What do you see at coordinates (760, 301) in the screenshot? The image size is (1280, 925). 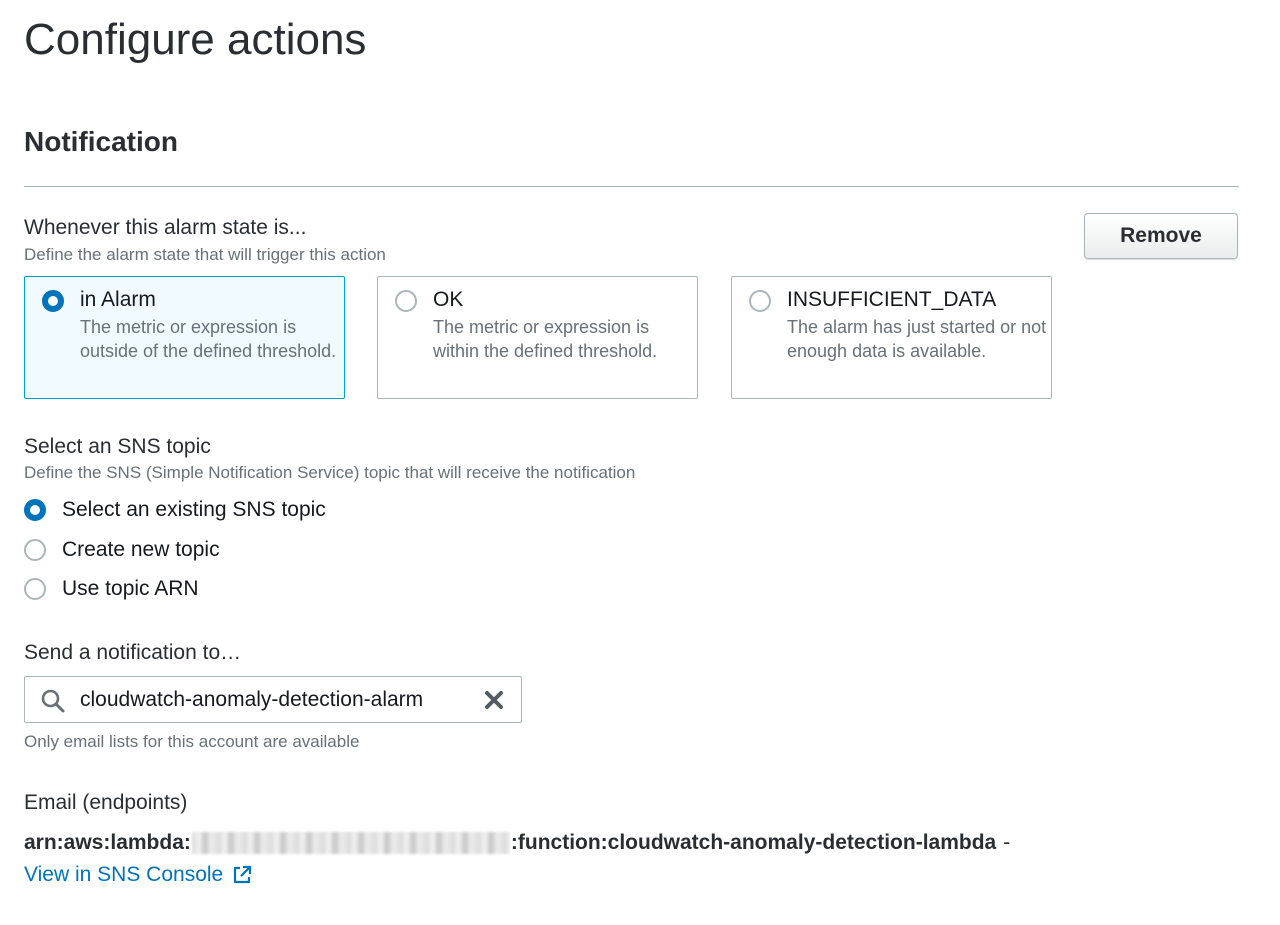 I see `radio-insufficient-data` at bounding box center [760, 301].